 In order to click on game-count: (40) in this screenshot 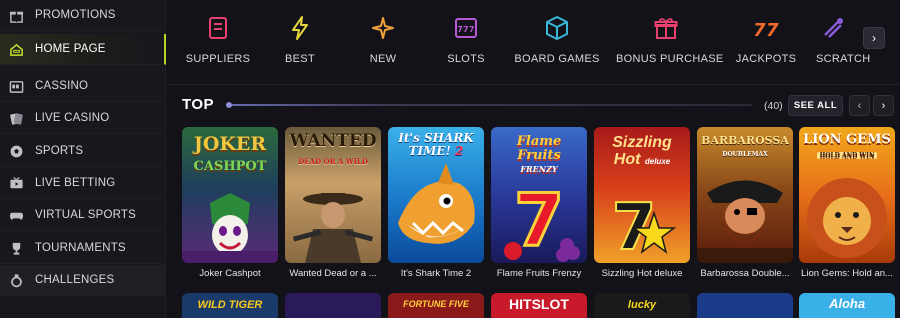, I will do `click(773, 106)`.